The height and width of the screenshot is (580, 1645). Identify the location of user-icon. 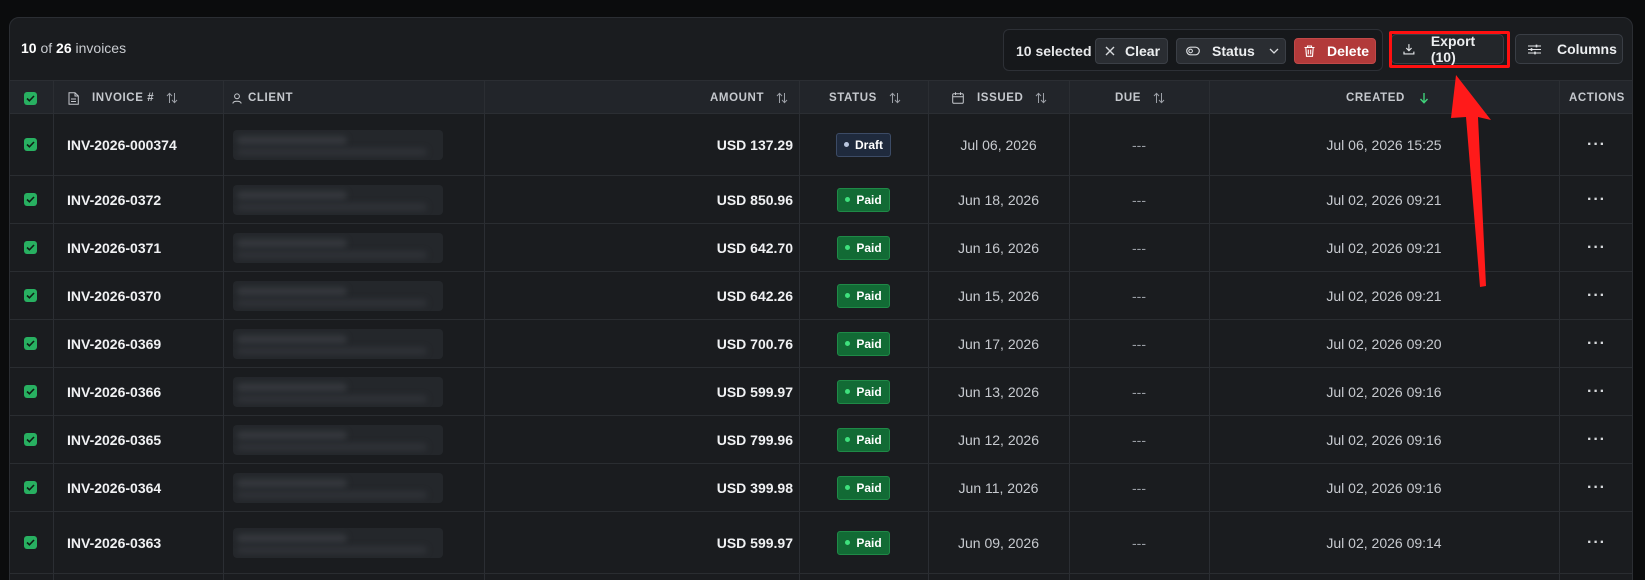
(237, 98).